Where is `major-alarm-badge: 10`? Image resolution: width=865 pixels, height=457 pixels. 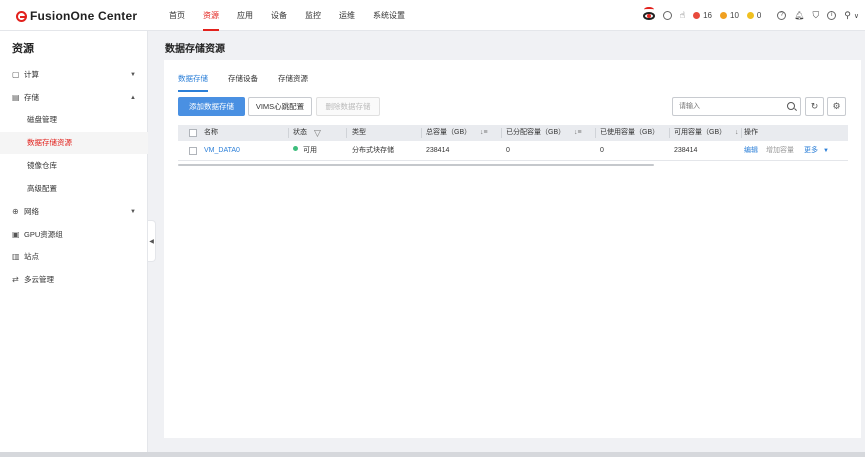 major-alarm-badge: 10 is located at coordinates (729, 15).